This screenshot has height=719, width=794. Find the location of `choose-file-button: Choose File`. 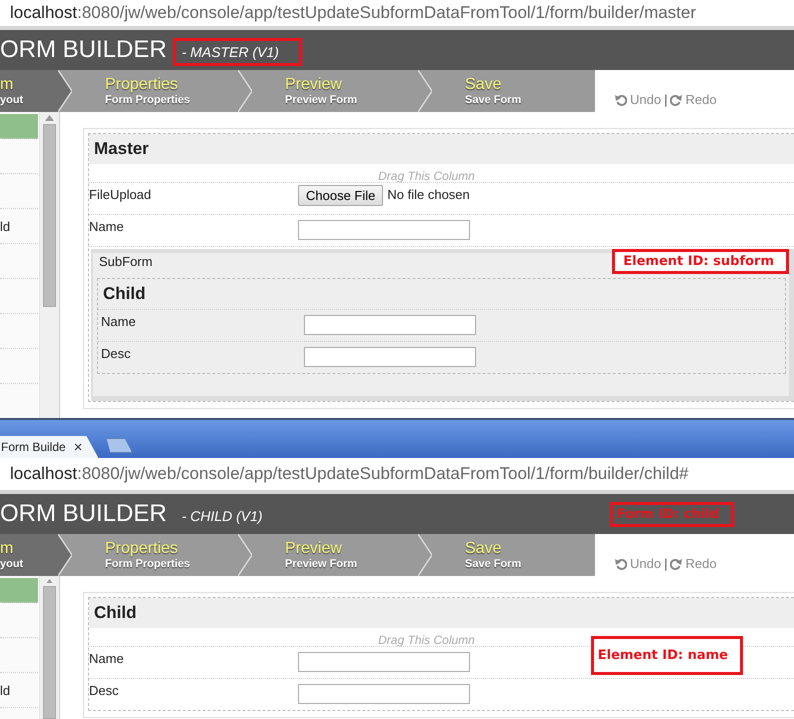

choose-file-button: Choose File is located at coordinates (341, 195).